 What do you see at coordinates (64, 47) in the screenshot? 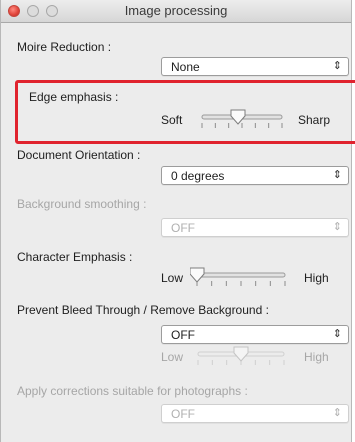
I see `moire-reduction-label: Moire Reduction :` at bounding box center [64, 47].